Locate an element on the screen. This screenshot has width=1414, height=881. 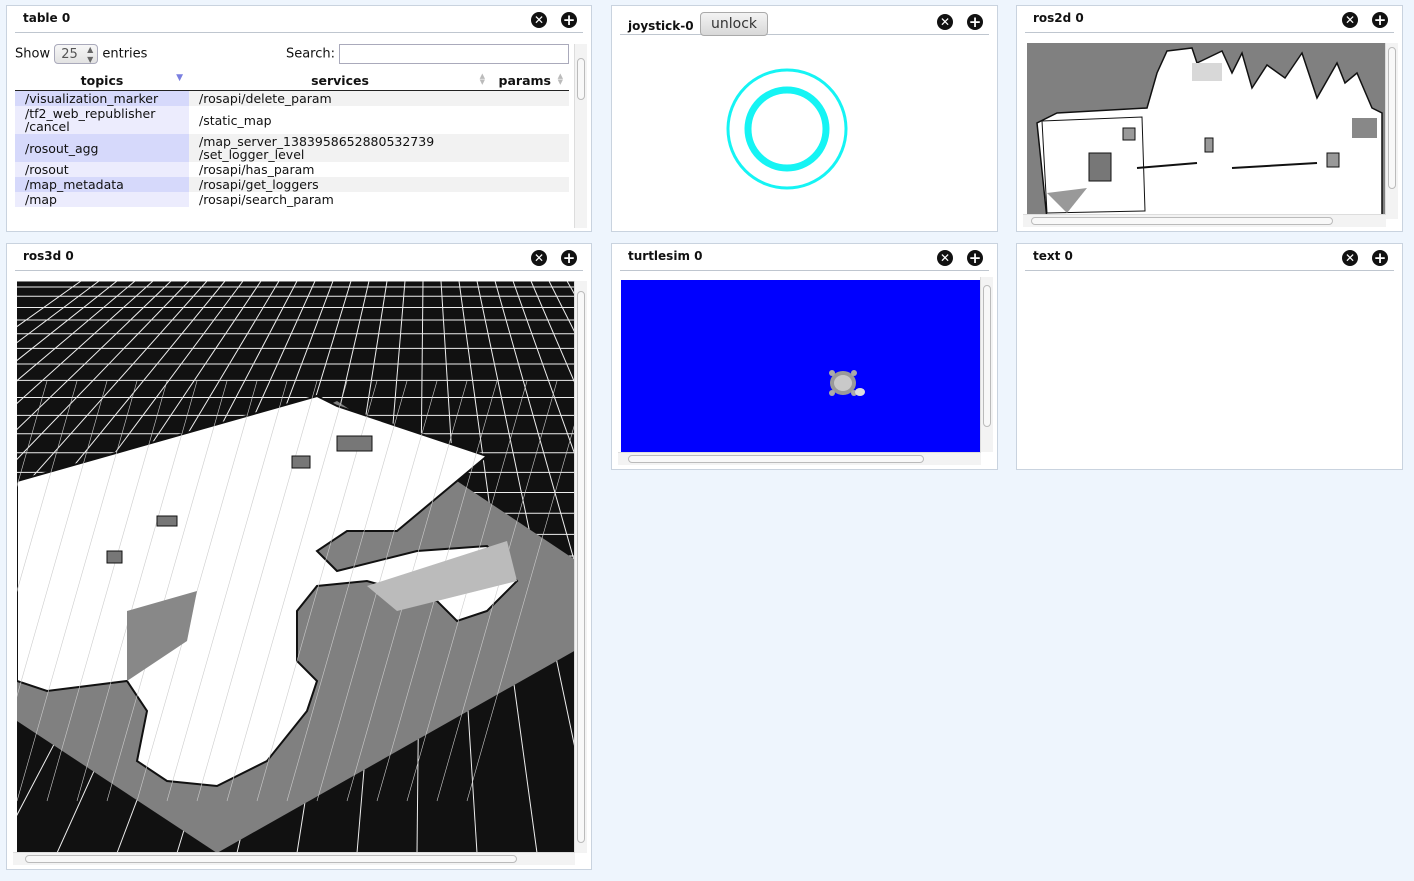
search-label: Search: is located at coordinates (310, 54).